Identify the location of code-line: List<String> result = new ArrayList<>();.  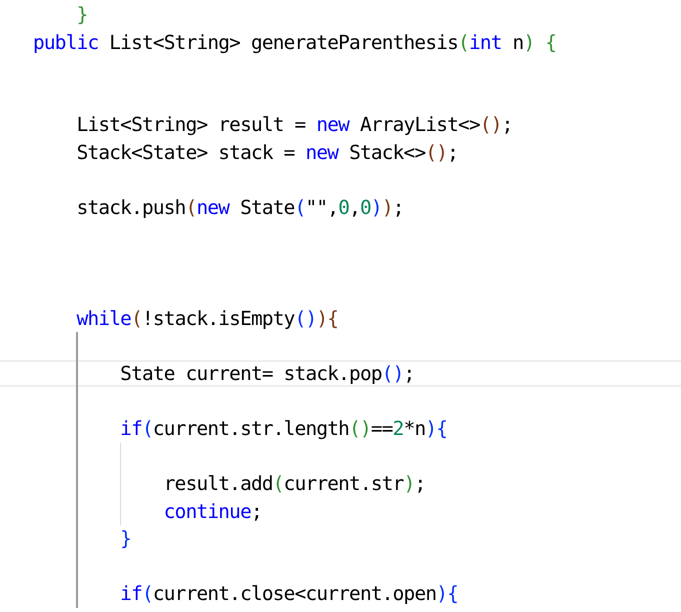
(295, 125).